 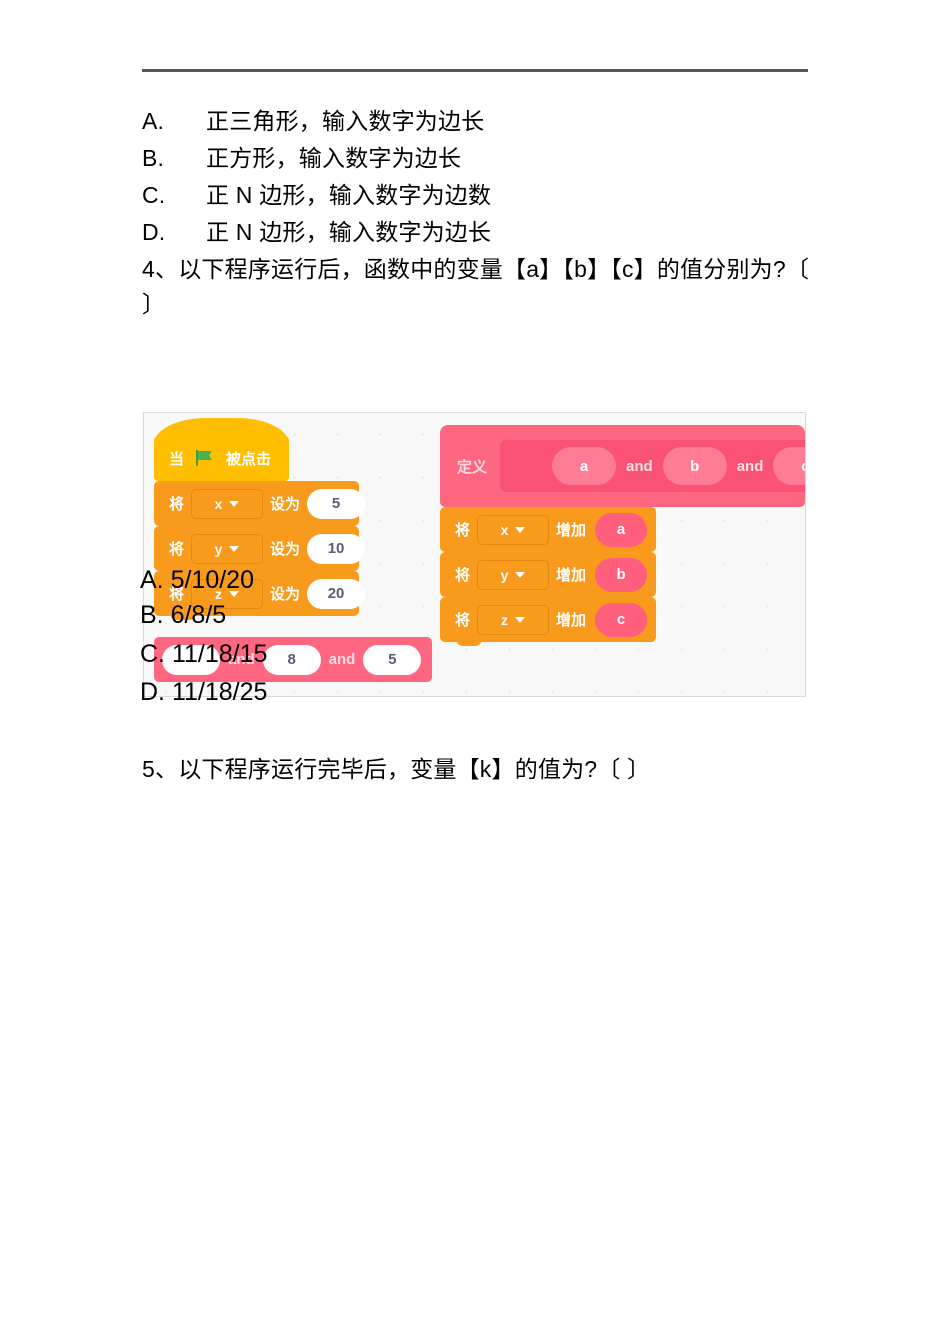 What do you see at coordinates (475, 70) in the screenshot?
I see `header-divider` at bounding box center [475, 70].